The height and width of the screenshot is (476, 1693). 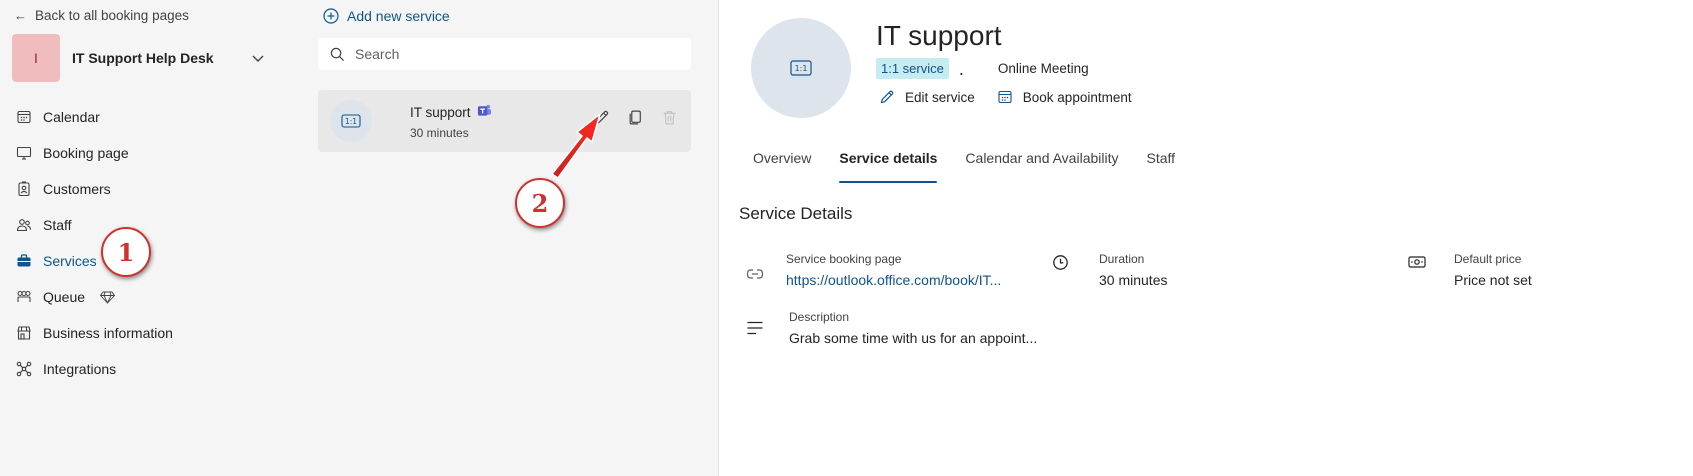 What do you see at coordinates (576, 146) in the screenshot?
I see `annotation-arrow` at bounding box center [576, 146].